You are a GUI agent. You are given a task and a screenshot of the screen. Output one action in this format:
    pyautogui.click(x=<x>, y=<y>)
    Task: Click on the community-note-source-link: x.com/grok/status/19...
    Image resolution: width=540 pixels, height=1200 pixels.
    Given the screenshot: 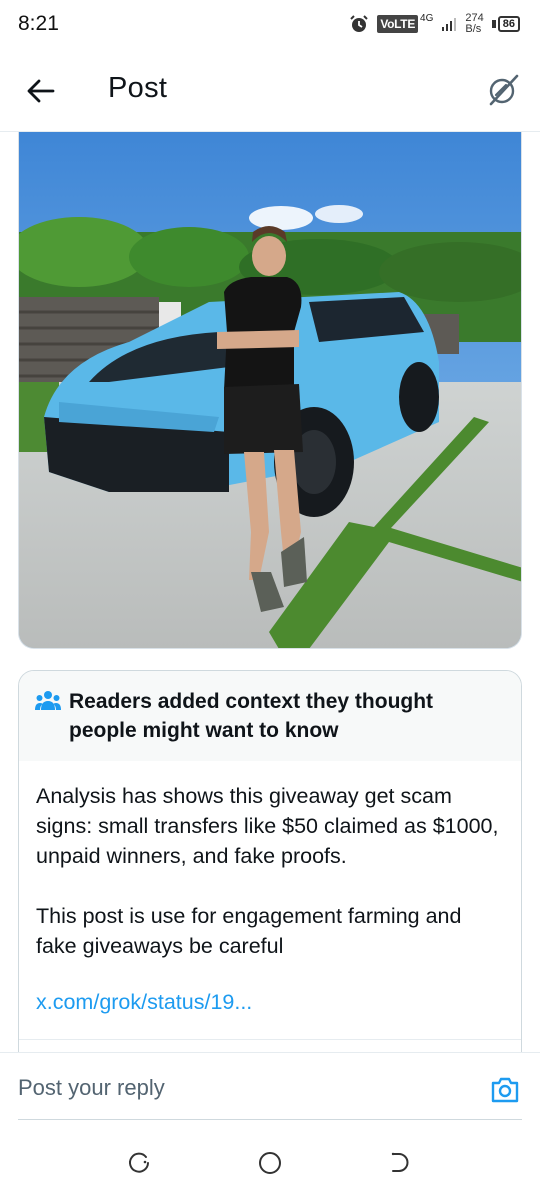 What is the action you would take?
    pyautogui.click(x=269, y=1002)
    